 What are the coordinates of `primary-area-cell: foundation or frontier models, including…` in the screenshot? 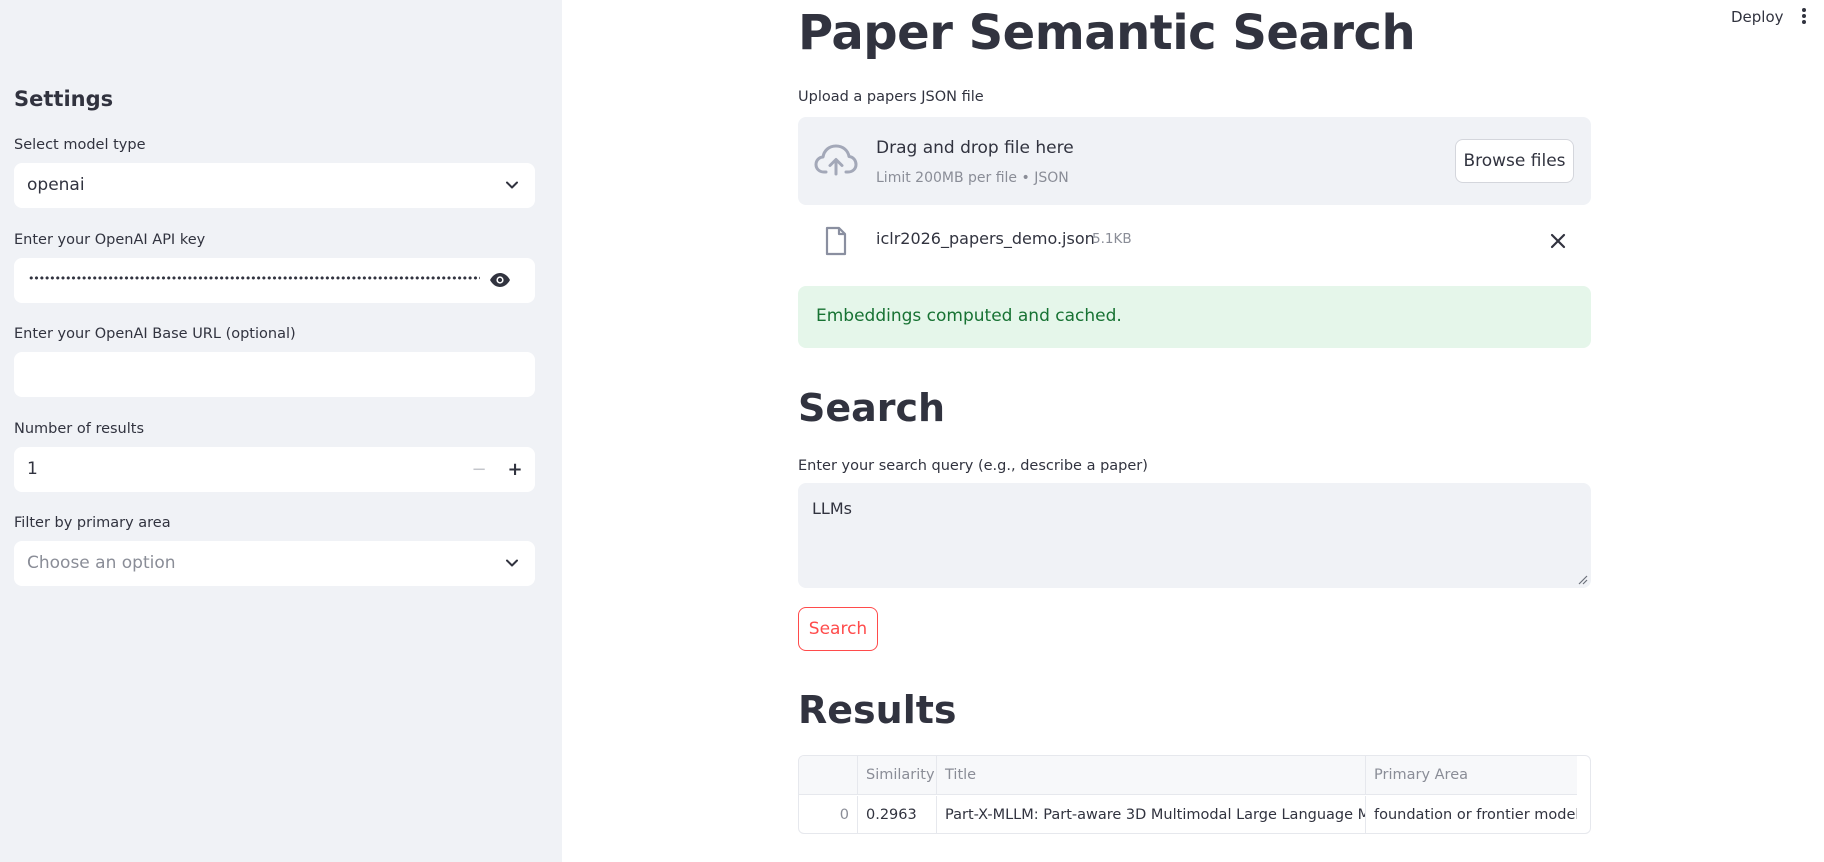 It's located at (1475, 815).